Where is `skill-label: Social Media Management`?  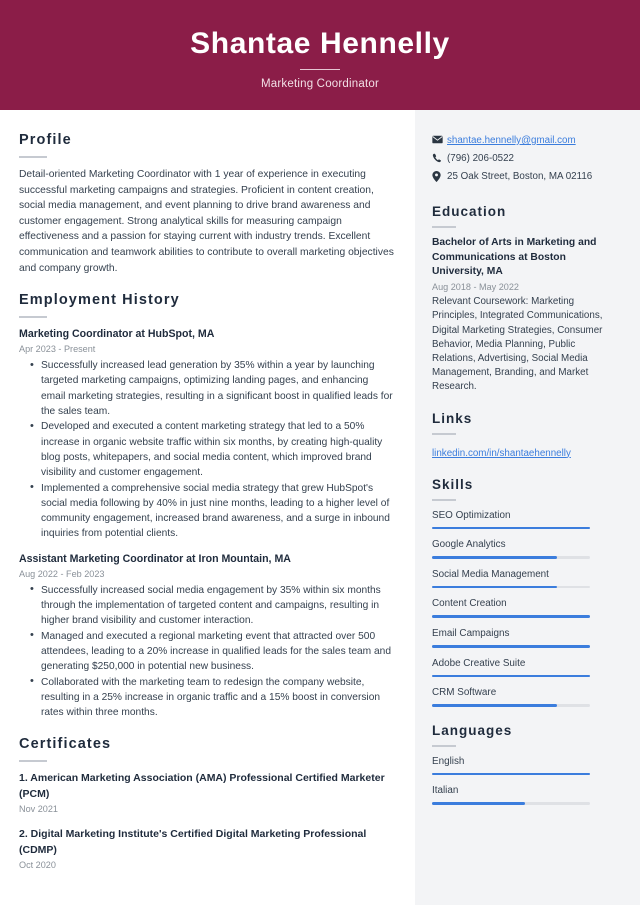 skill-label: Social Media Management is located at coordinates (490, 574).